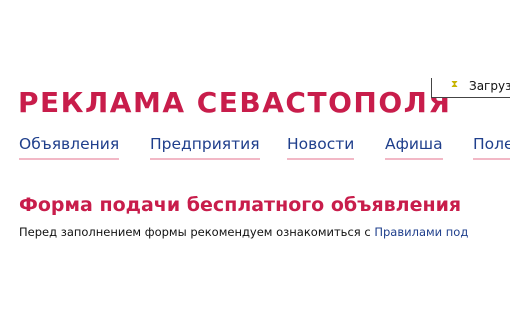 The height and width of the screenshot is (334, 510). Describe the element at coordinates (414, 146) in the screenshot. I see `nav-item-events: Афиша` at that location.